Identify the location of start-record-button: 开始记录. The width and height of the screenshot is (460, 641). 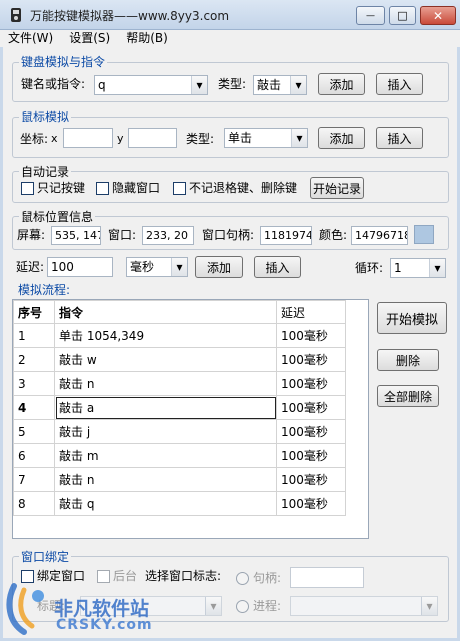
(337, 188).